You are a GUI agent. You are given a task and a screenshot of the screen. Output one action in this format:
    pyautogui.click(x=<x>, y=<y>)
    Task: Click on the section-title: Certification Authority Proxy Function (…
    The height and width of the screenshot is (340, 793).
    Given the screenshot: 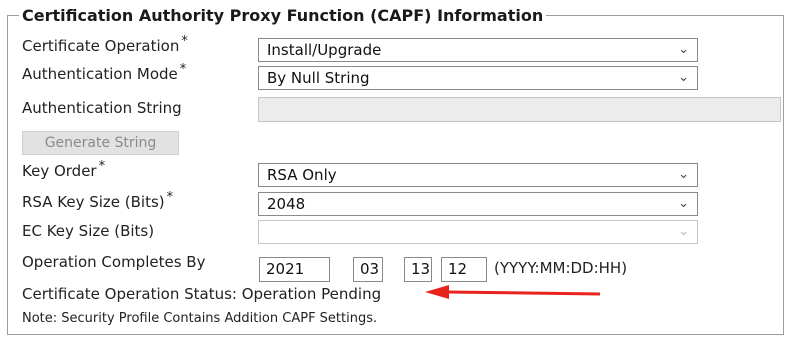 What is the action you would take?
    pyautogui.click(x=283, y=15)
    